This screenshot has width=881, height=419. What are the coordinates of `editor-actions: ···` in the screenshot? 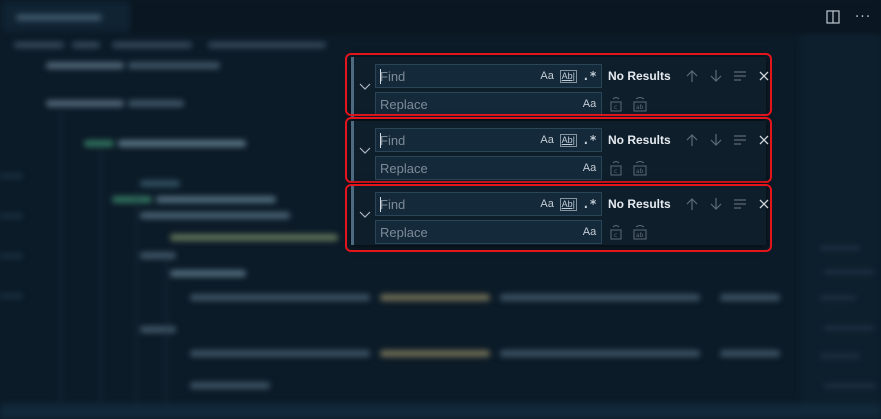 It's located at (852, 17).